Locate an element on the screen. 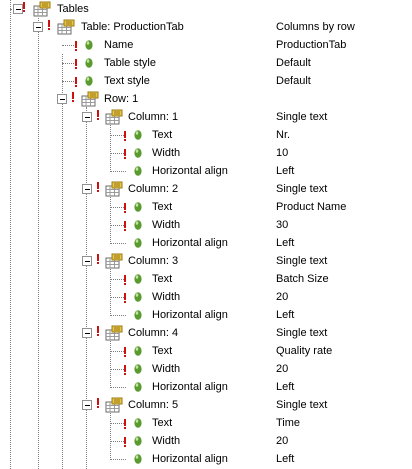  property-label: Text style is located at coordinates (127, 81).